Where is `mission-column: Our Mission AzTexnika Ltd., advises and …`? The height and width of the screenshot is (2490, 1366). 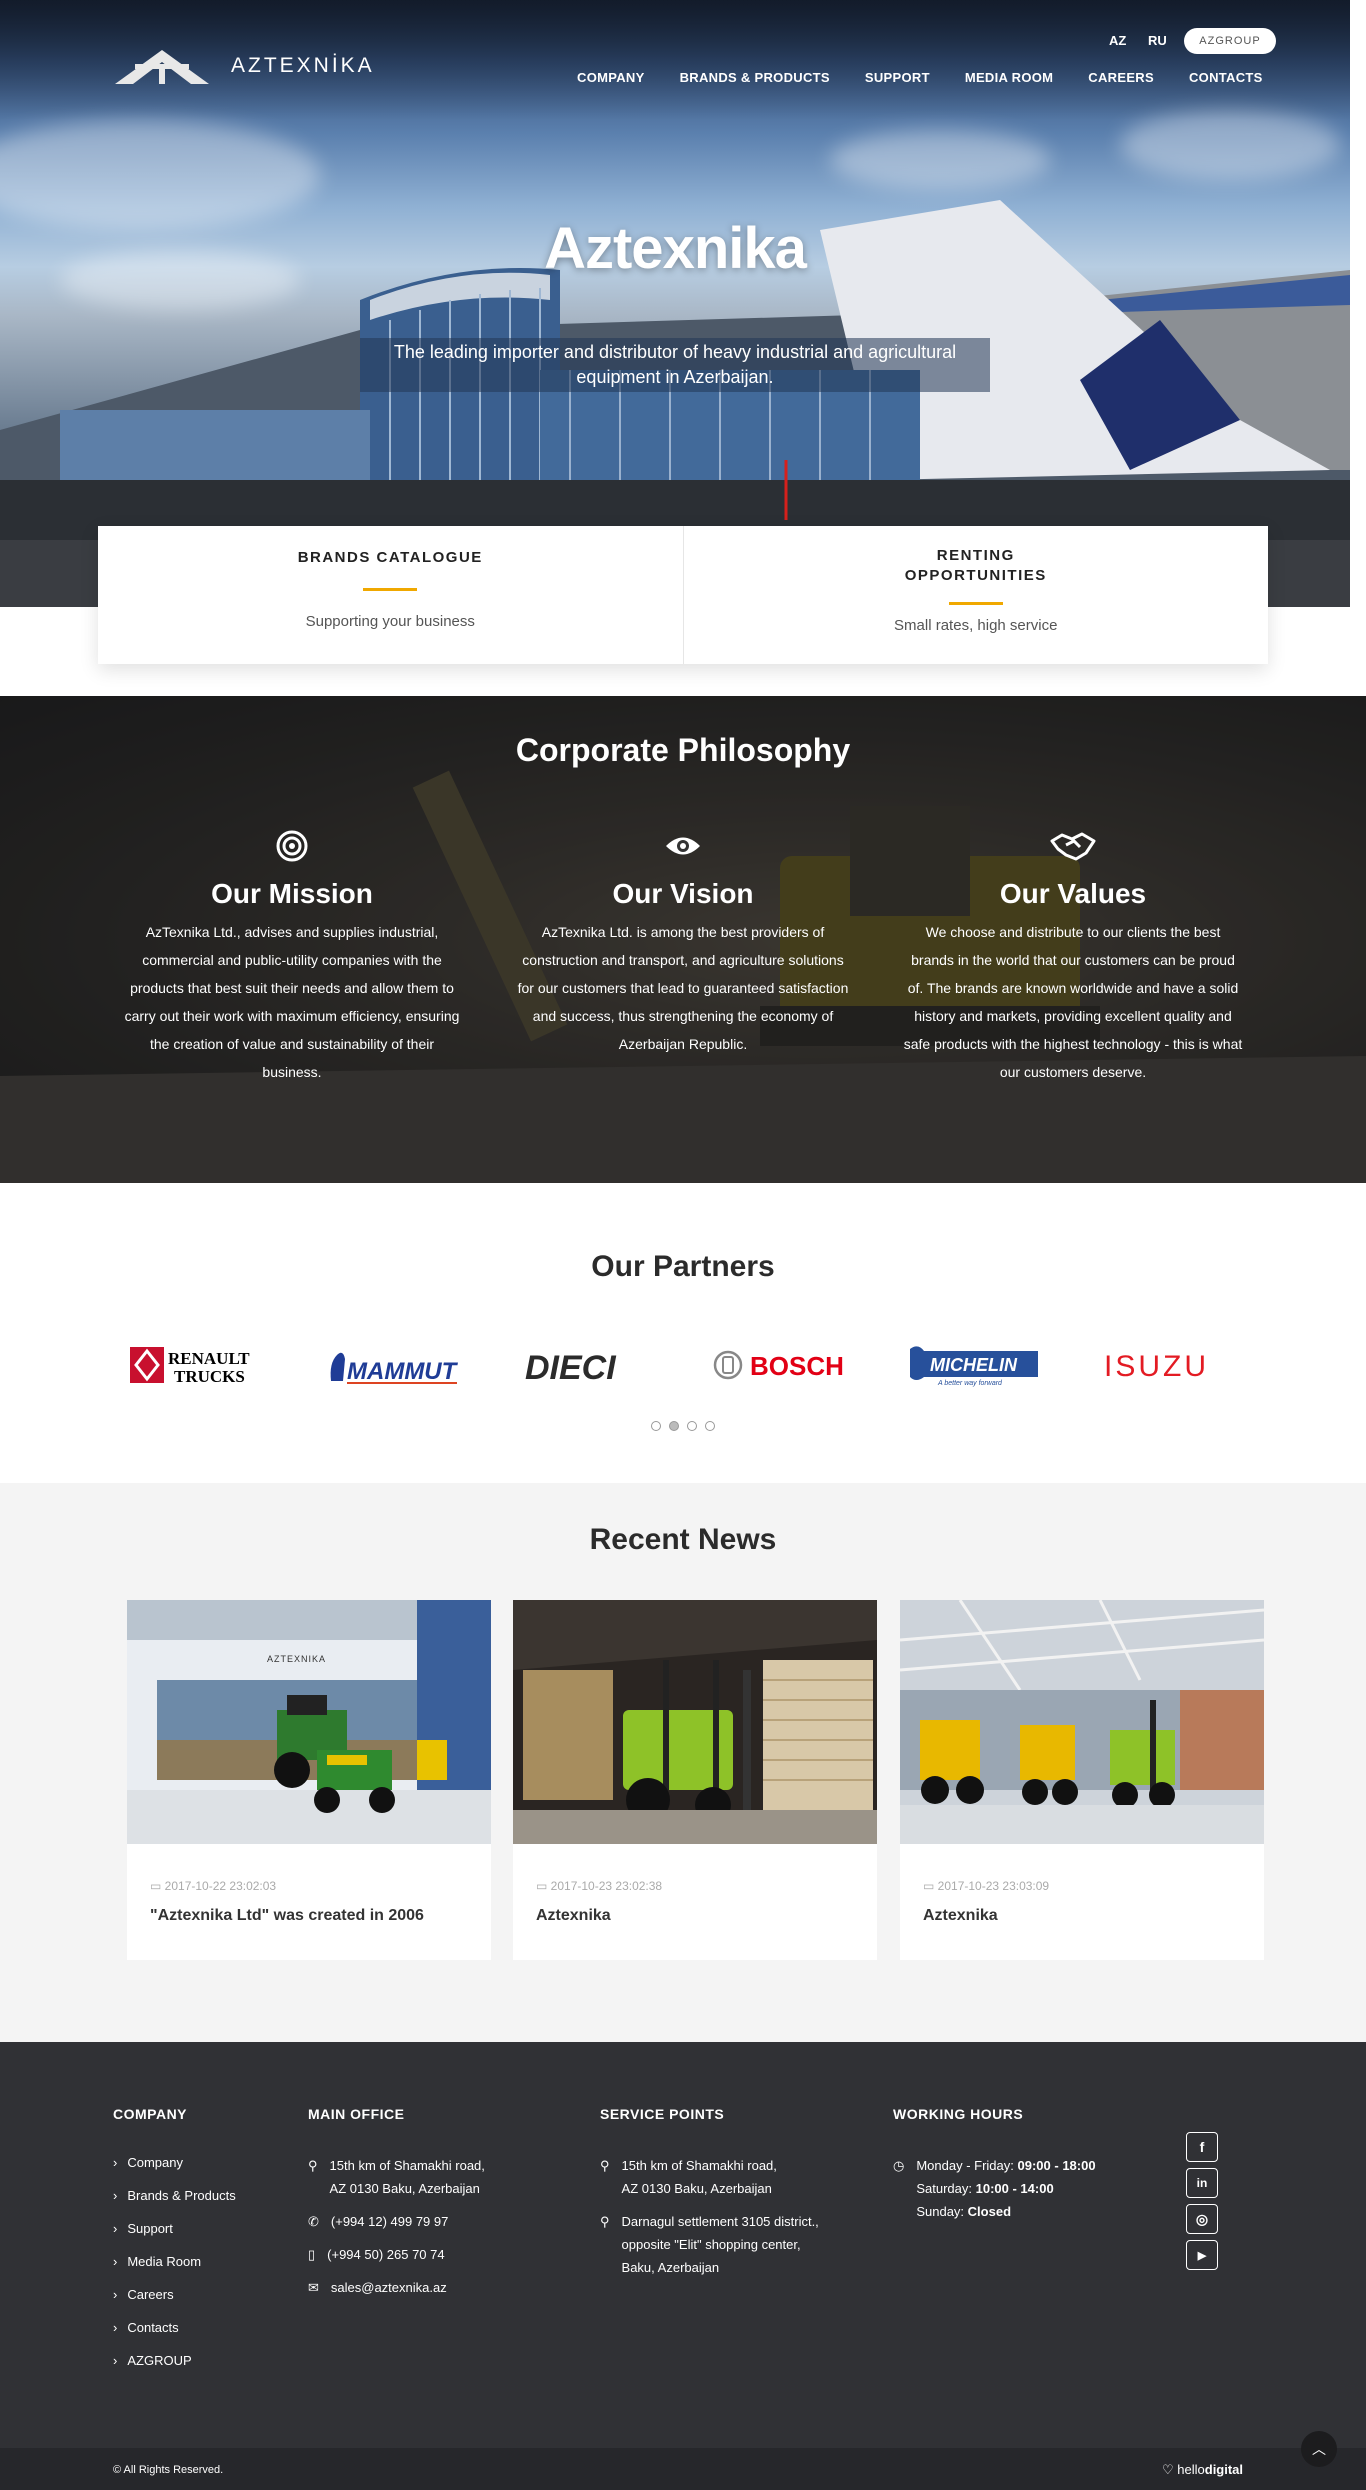 mission-column: Our Mission AzTexnika Ltd., advises and … is located at coordinates (292, 956).